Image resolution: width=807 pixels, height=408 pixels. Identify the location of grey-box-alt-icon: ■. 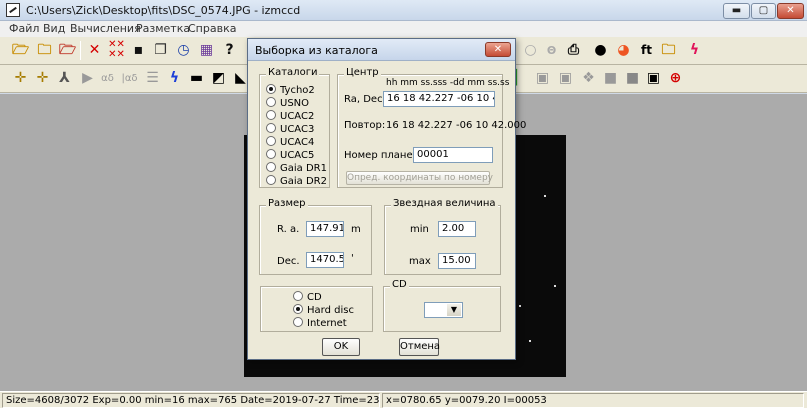
(632, 78).